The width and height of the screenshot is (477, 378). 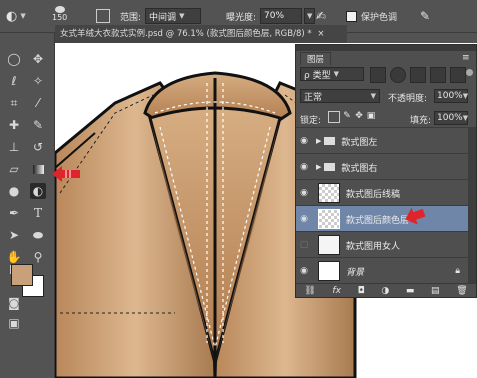 I want to click on layers-scrollbar, so click(x=472, y=205).